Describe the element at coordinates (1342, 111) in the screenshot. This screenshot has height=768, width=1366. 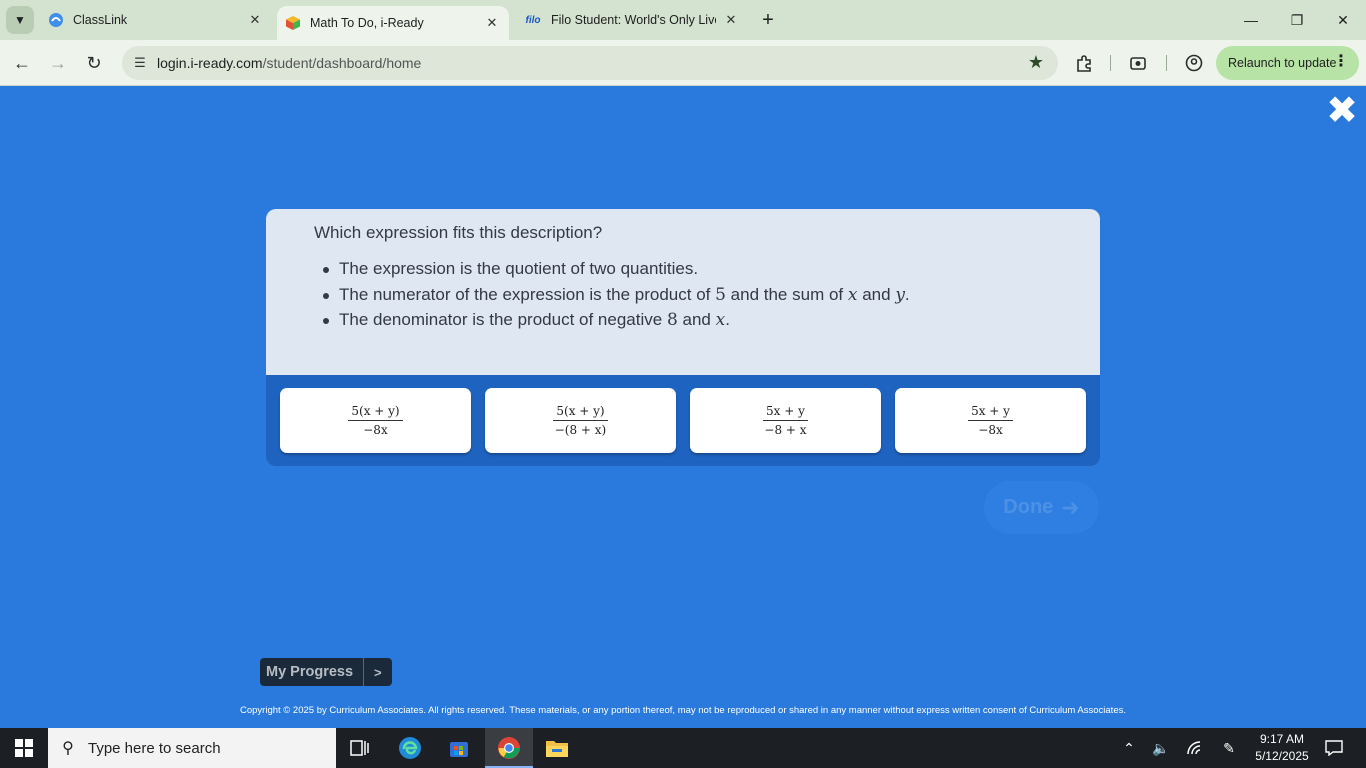
I see `close-lesson-icon: ✖` at that location.